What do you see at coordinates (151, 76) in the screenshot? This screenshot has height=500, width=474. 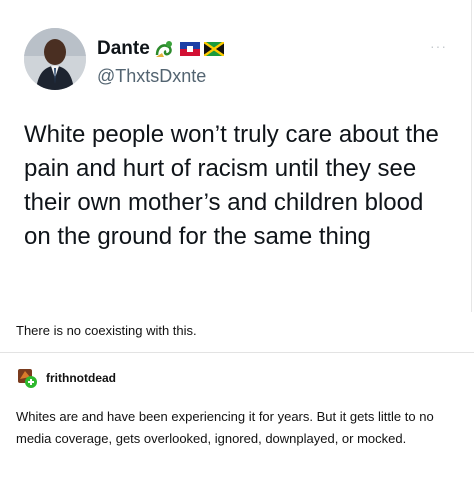 I see `user-handle: @ThxtsDxnte` at bounding box center [151, 76].